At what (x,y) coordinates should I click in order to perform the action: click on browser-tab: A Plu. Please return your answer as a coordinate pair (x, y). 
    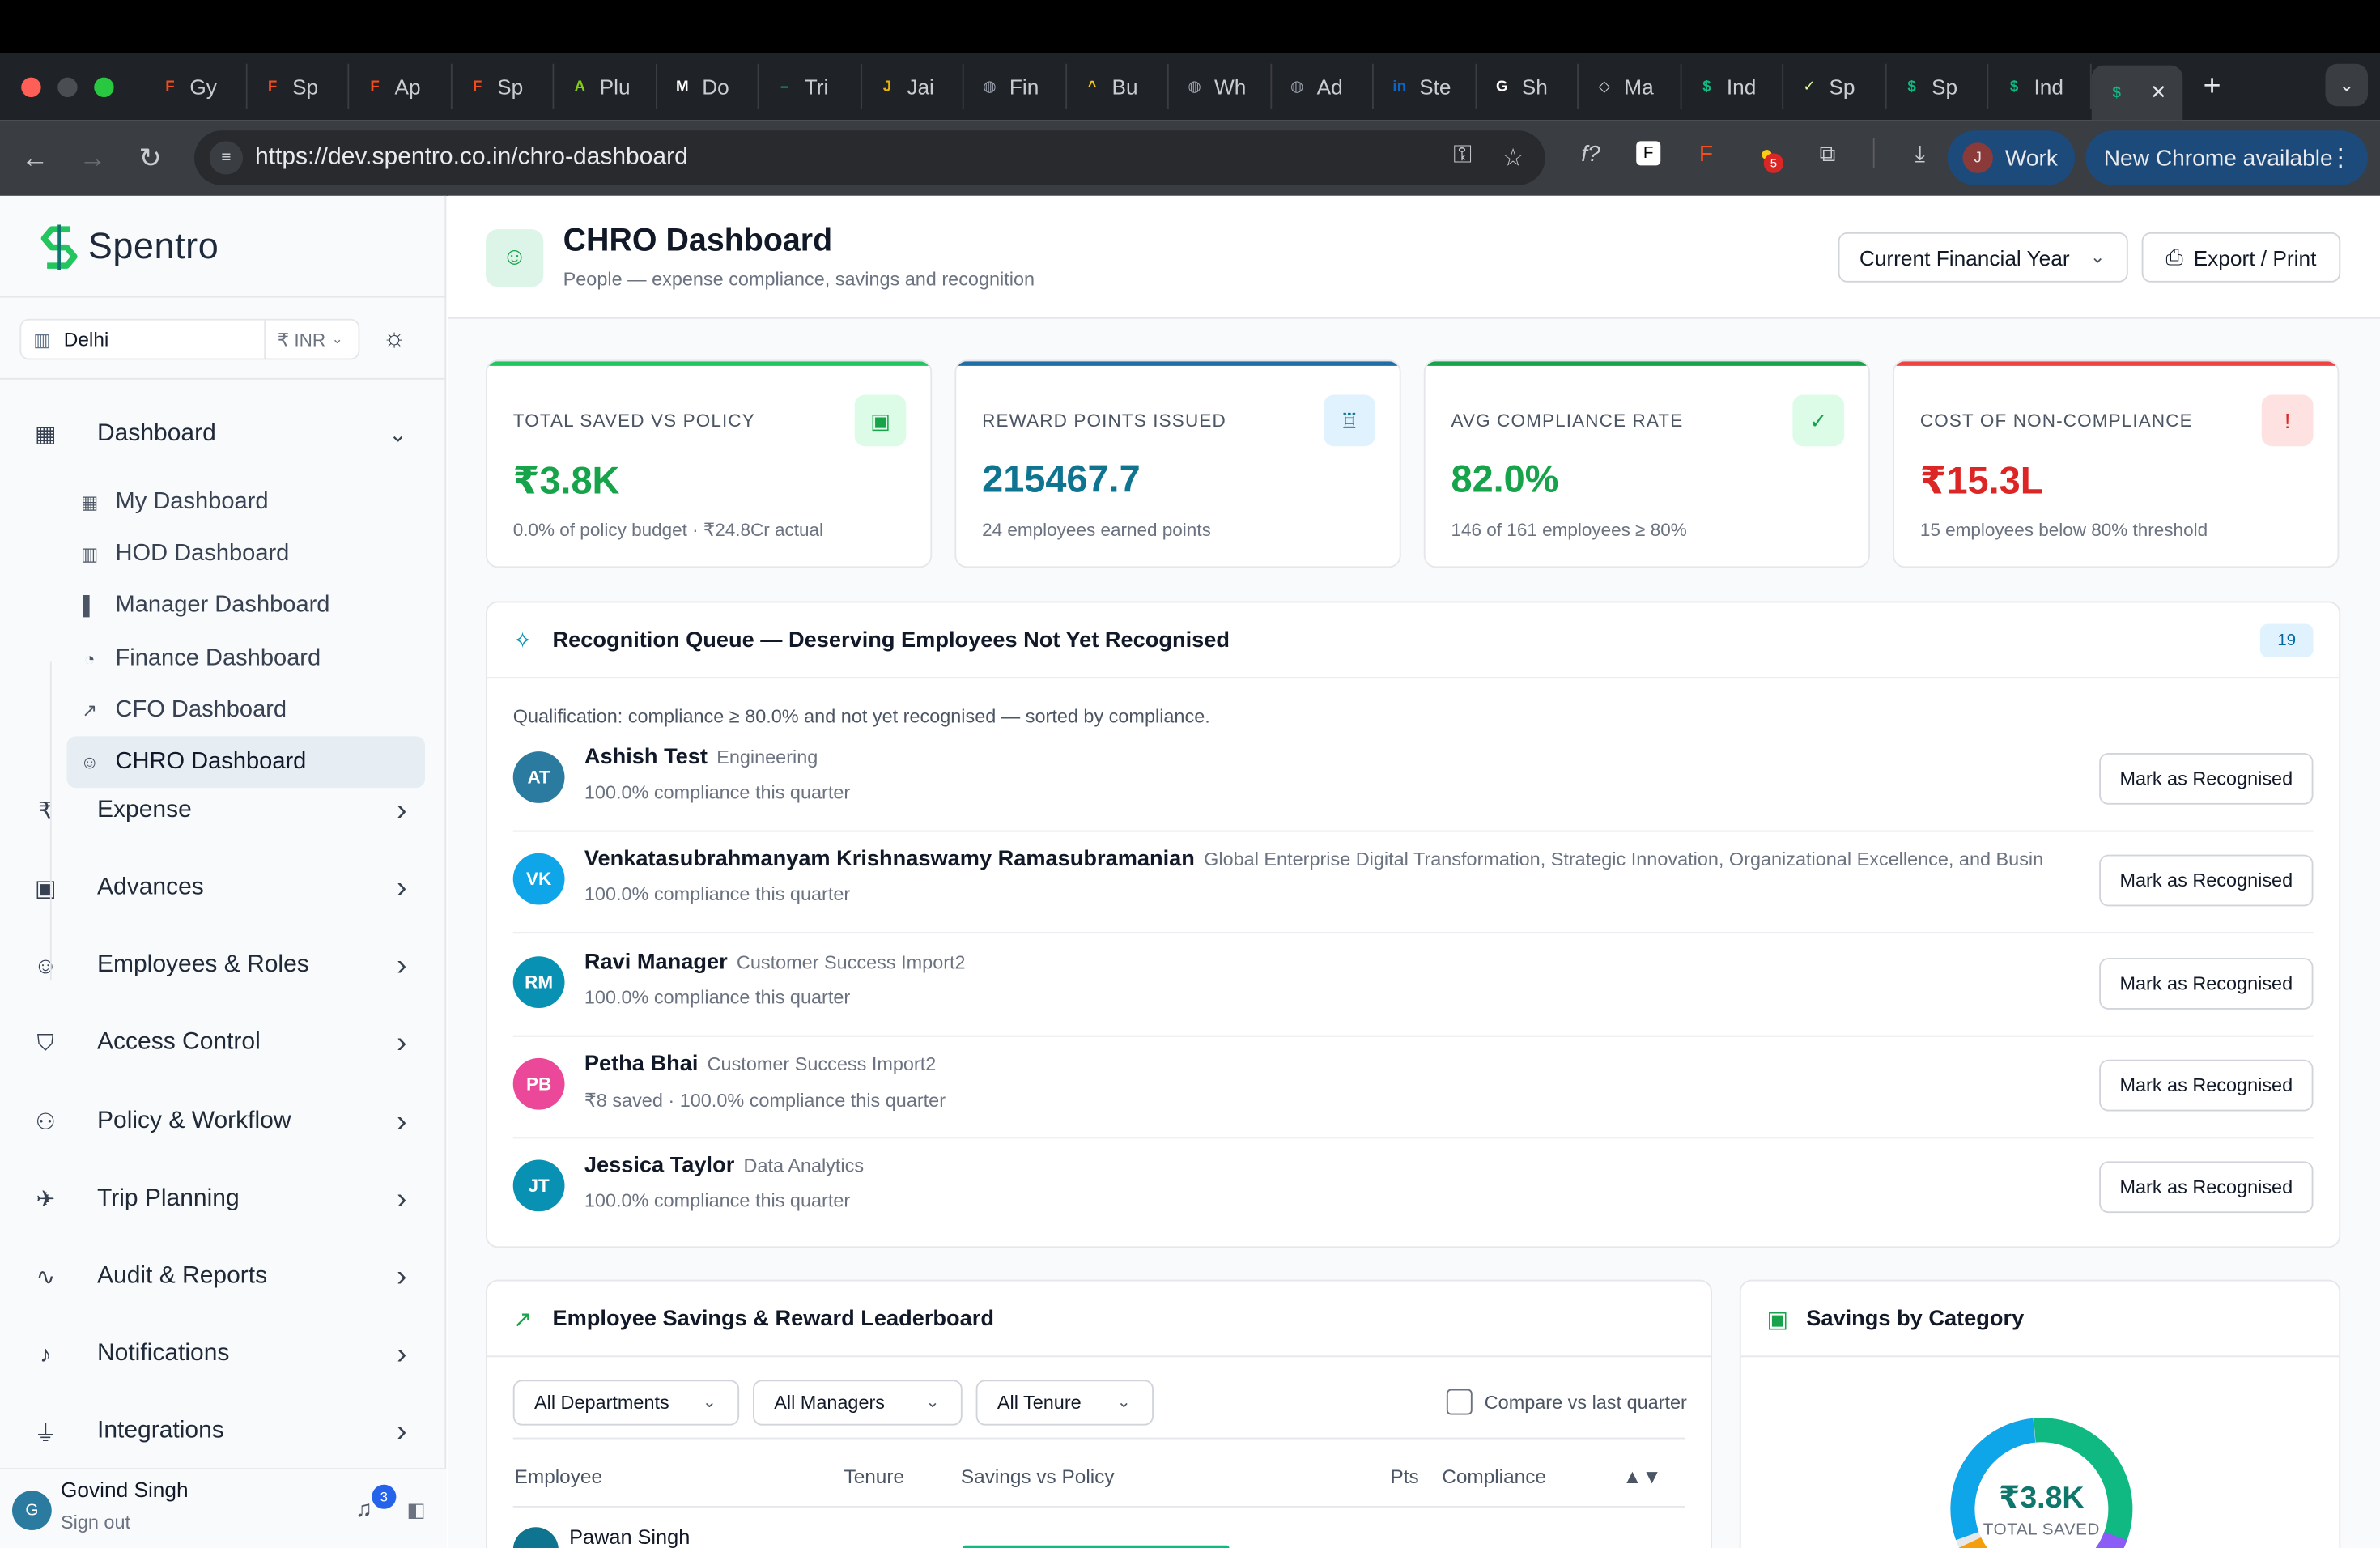
    Looking at the image, I should click on (605, 86).